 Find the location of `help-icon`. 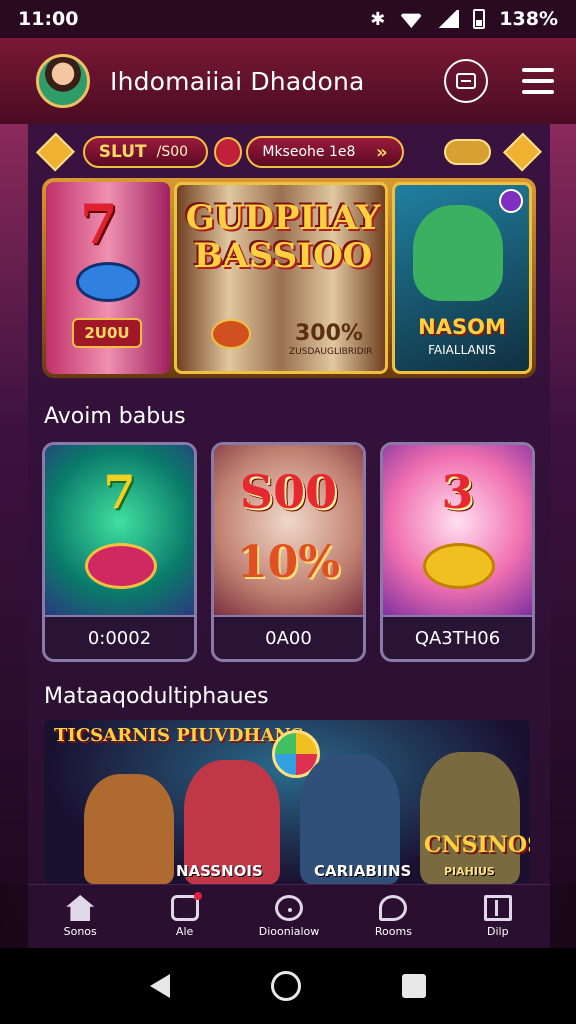

help-icon is located at coordinates (497, 908).